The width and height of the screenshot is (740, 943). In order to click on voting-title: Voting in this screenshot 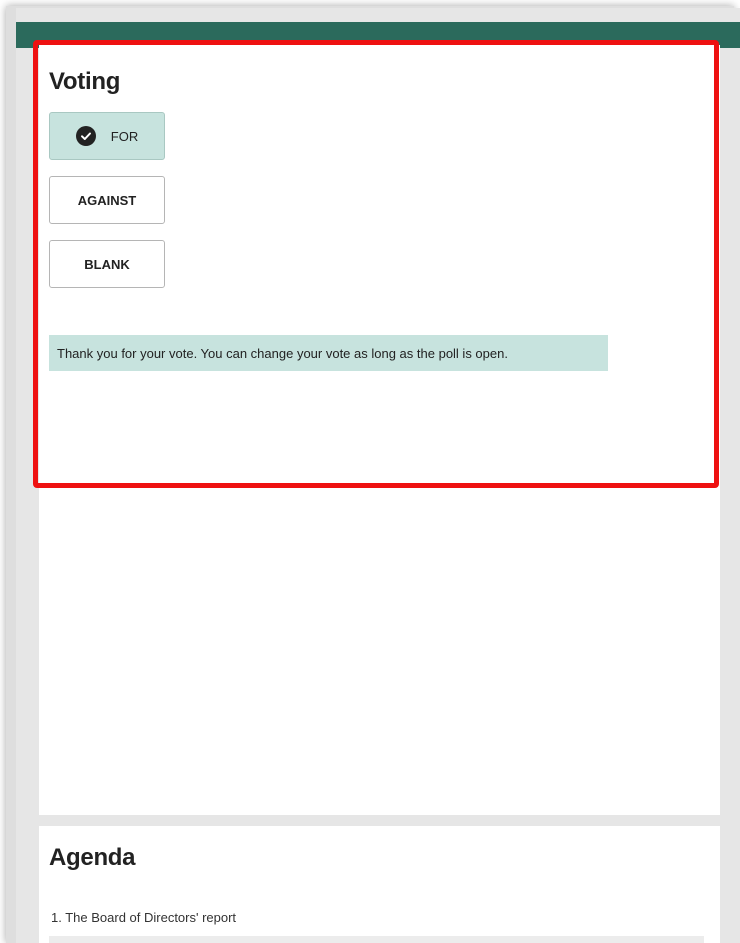, I will do `click(85, 81)`.